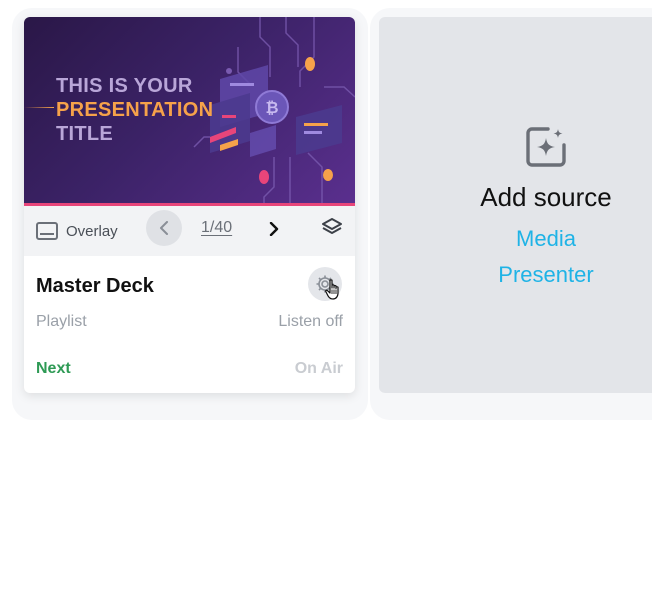  I want to click on overlay-label: Overlay, so click(92, 231).